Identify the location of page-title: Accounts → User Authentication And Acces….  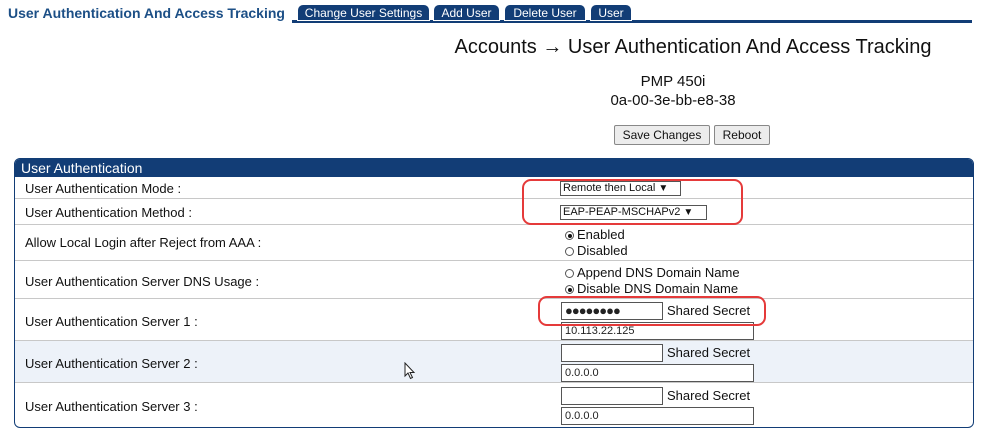
(693, 47).